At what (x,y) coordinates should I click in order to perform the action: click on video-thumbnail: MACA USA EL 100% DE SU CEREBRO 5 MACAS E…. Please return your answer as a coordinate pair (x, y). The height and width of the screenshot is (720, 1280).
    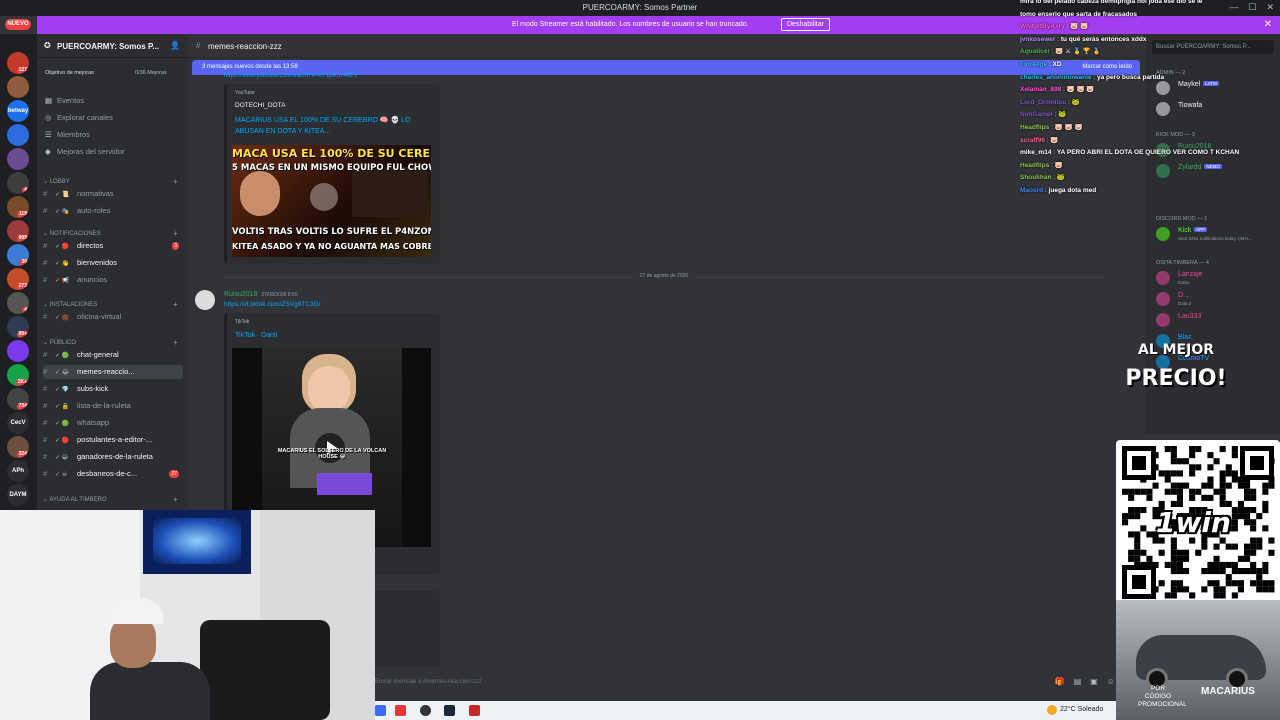
    Looking at the image, I should click on (331, 201).